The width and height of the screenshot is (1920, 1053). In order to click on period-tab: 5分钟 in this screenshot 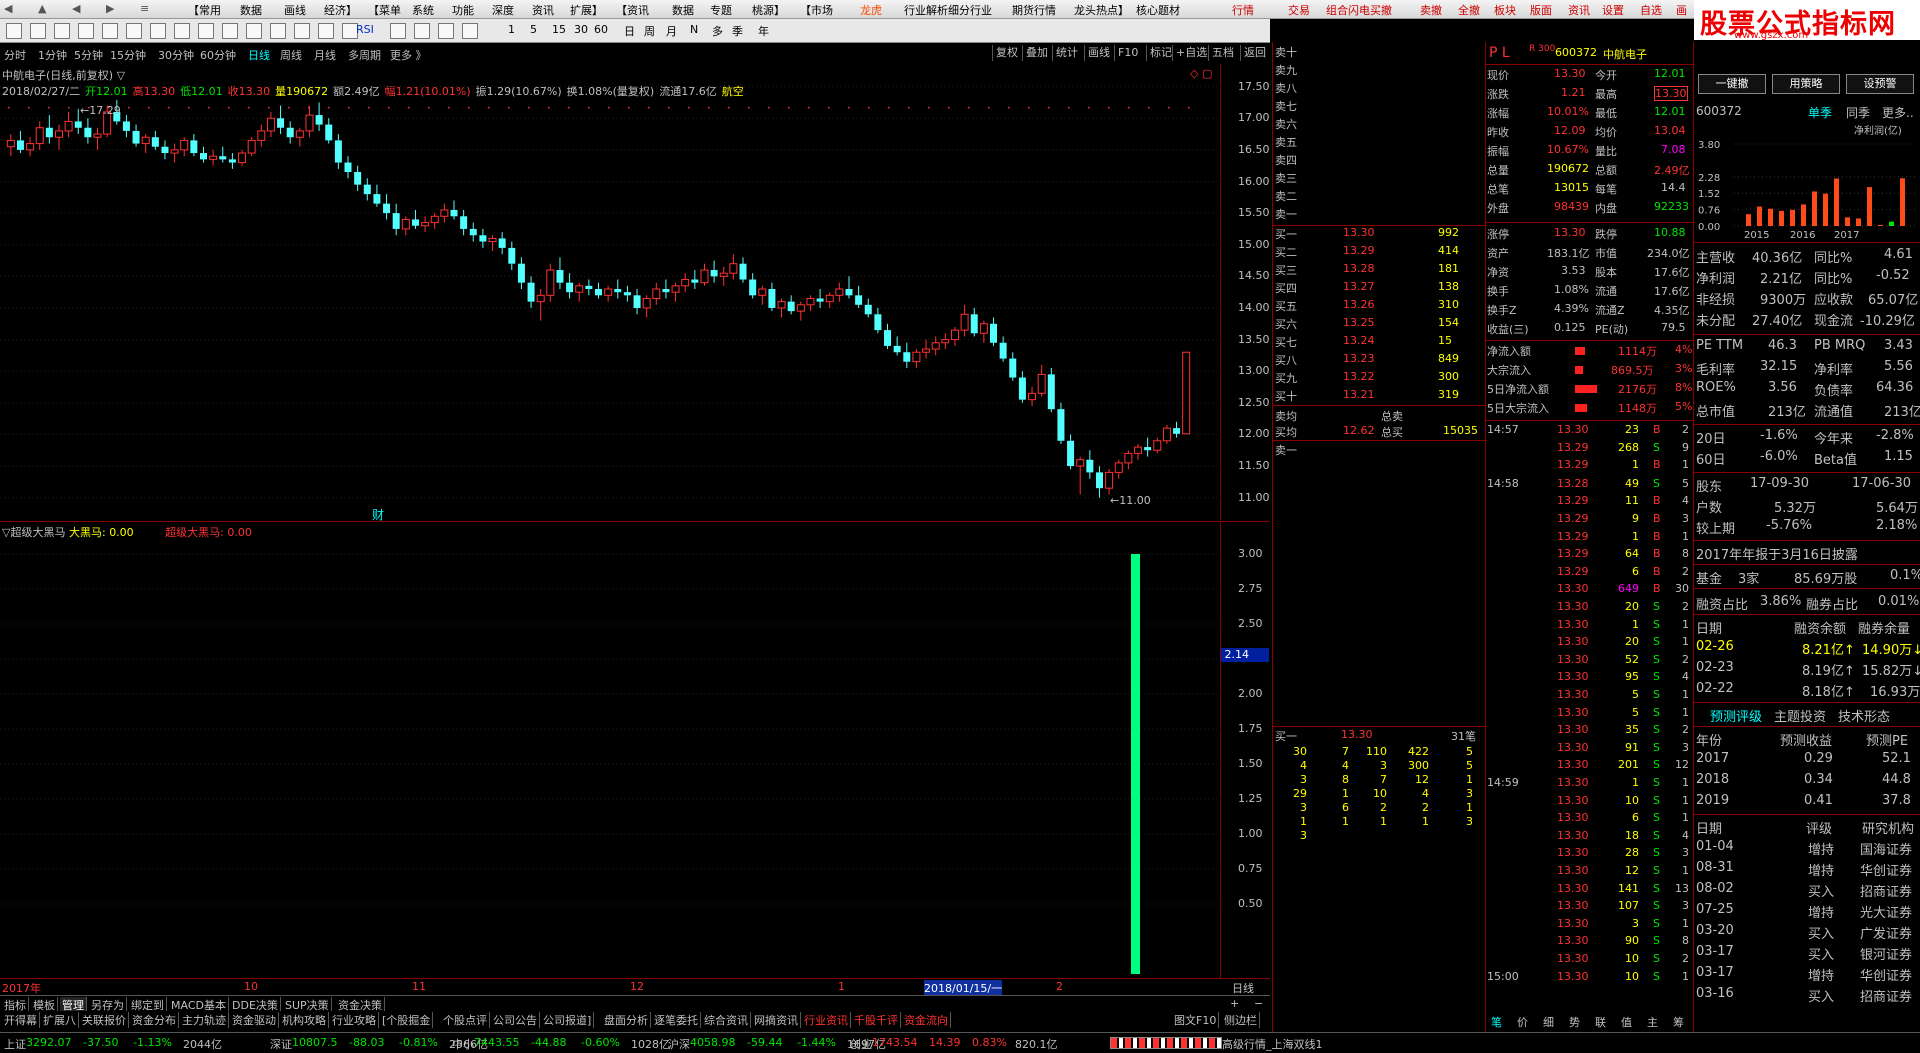, I will do `click(88, 55)`.